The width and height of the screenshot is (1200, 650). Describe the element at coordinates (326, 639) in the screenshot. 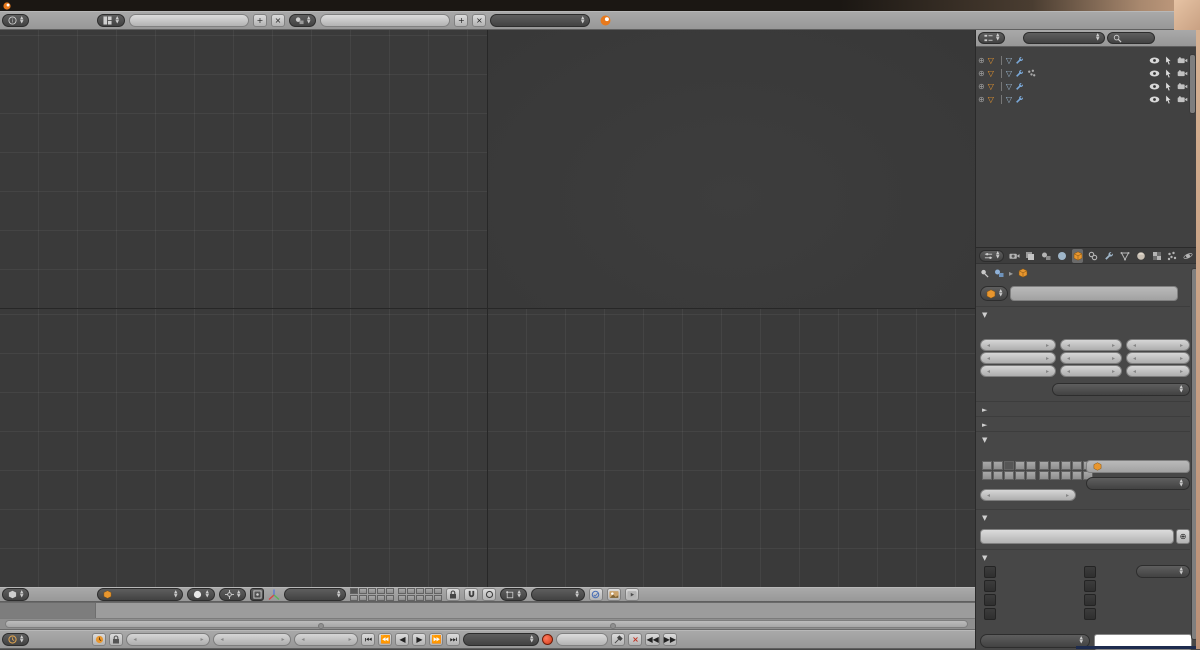

I see `current-frame-field` at that location.